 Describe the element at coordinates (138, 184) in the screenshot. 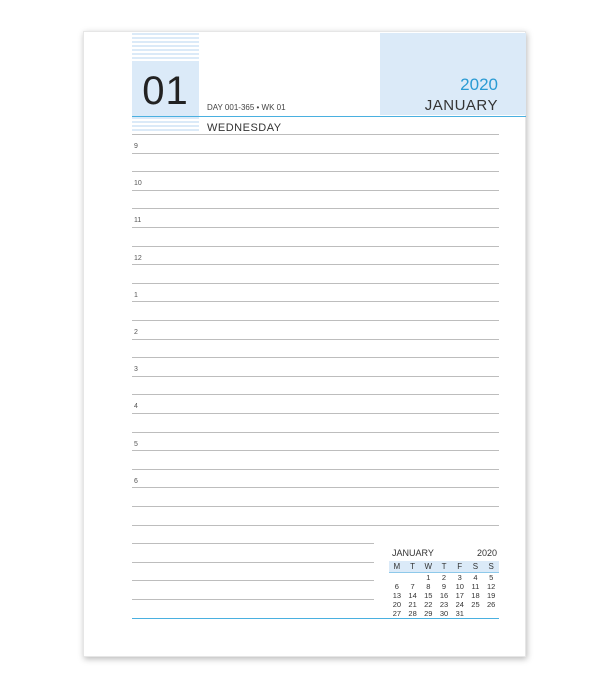

I see `hour-label: 10` at that location.